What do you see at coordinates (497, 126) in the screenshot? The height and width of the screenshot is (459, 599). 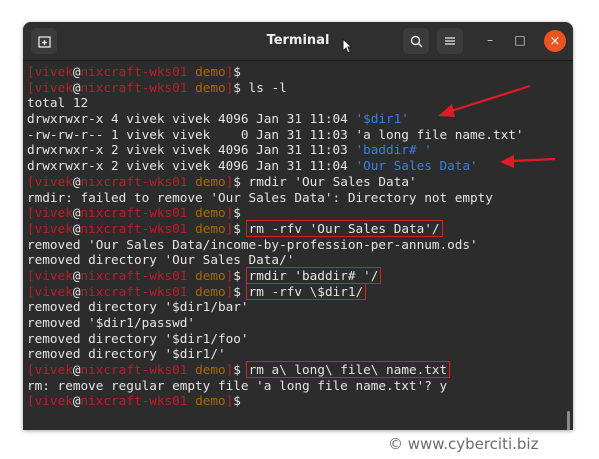 I see `annotation-arrows` at bounding box center [497, 126].